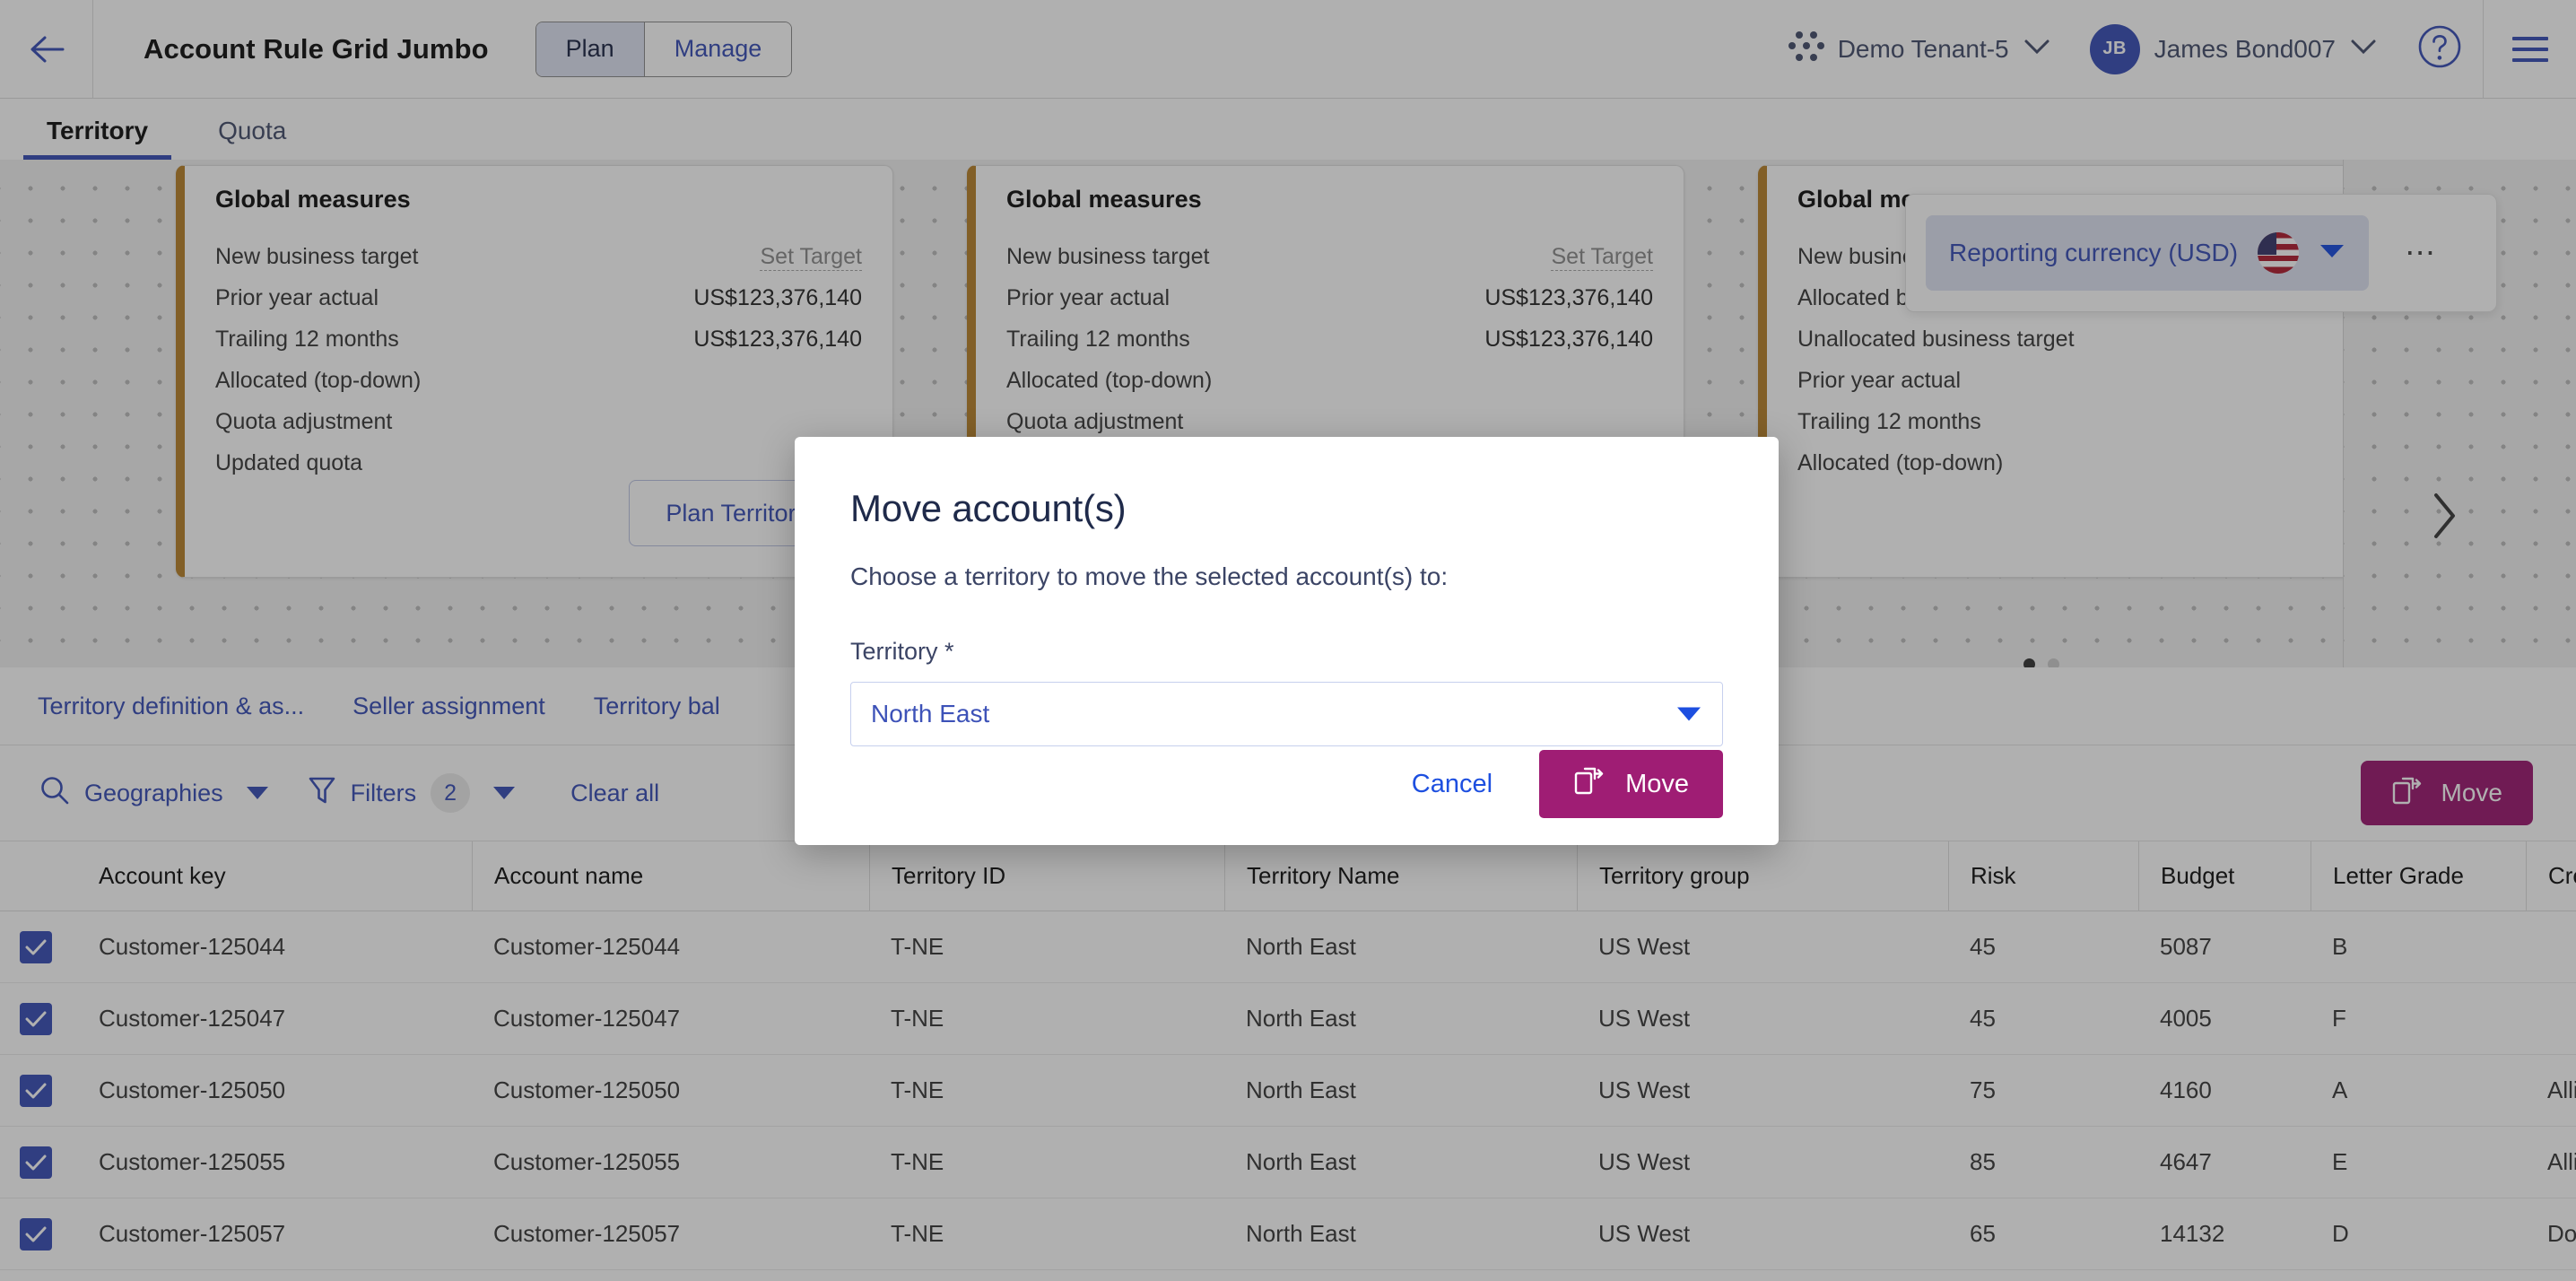 This screenshot has width=2576, height=1281. I want to click on cancel-button: Cancel, so click(1452, 784).